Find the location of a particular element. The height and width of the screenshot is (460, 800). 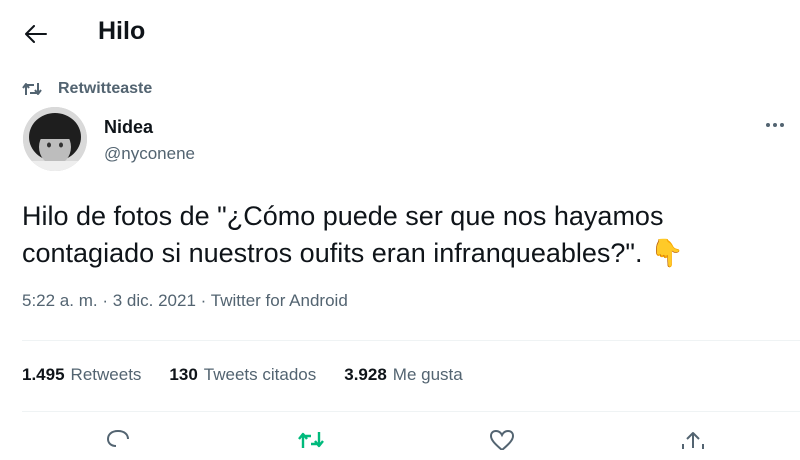

tweet-time: 5:22 a. m. is located at coordinates (60, 300).